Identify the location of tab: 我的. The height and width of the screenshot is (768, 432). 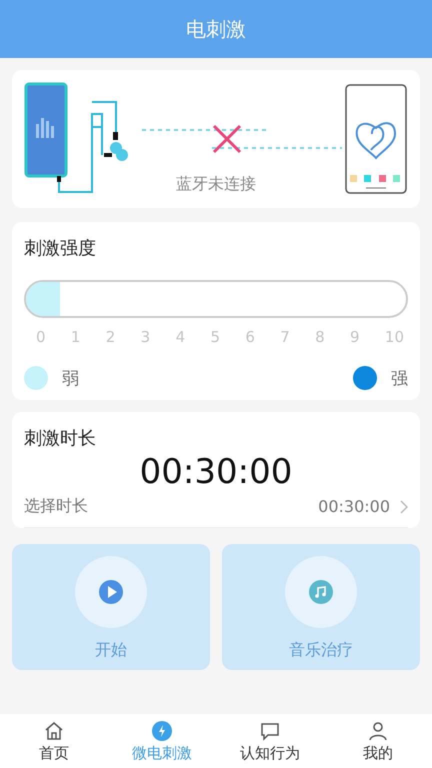
(378, 741).